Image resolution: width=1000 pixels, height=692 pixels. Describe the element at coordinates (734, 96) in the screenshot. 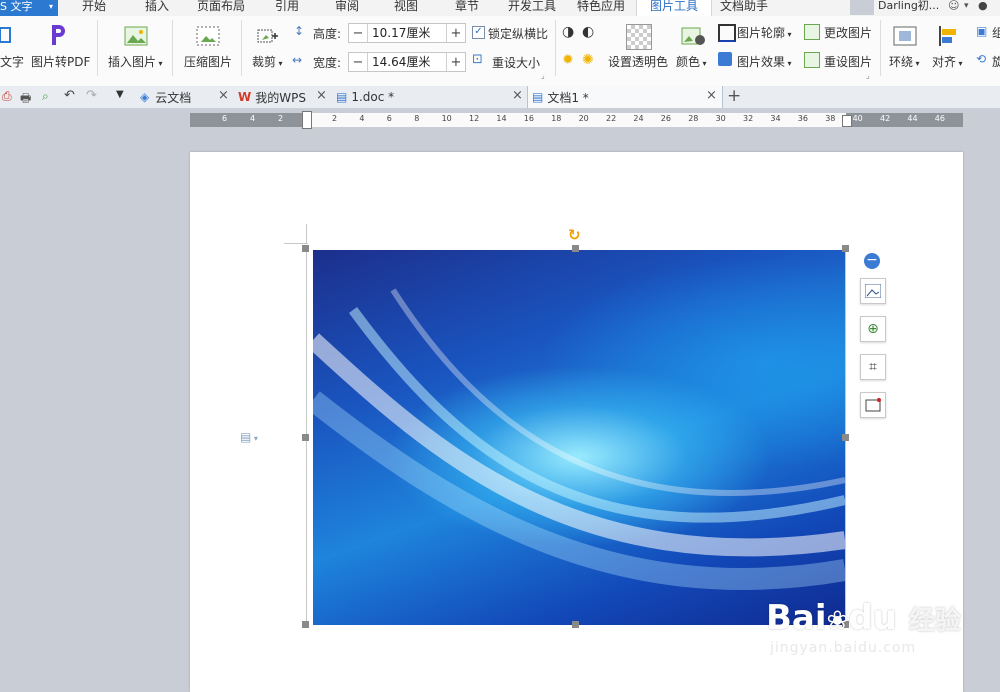

I see `new-tab-button: +` at that location.